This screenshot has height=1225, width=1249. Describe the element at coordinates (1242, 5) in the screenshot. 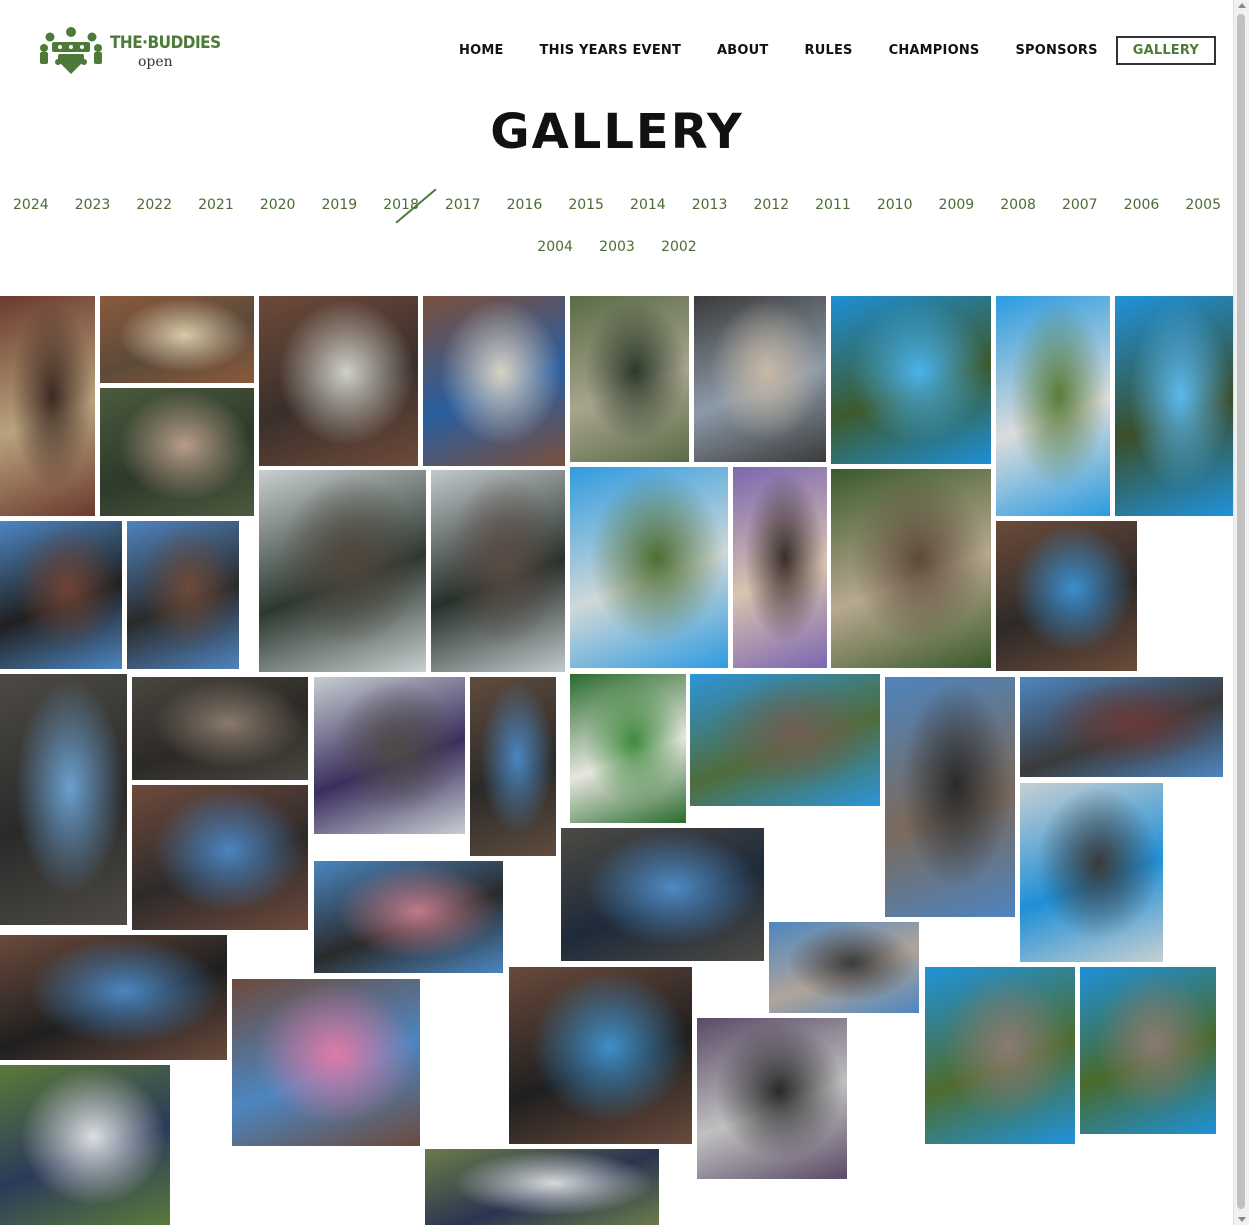

I see `scroll-up-icon` at that location.